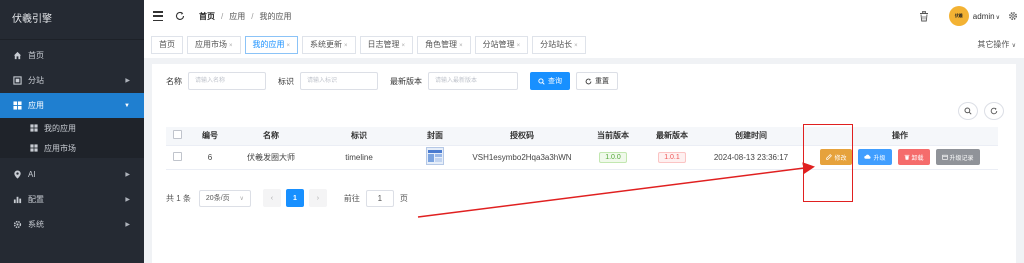 The width and height of the screenshot is (1024, 263). Describe the element at coordinates (584, 16) in the screenshot. I see `top-header: 首页 / 应用 / 我的应用 伏羲 admin∨` at that location.